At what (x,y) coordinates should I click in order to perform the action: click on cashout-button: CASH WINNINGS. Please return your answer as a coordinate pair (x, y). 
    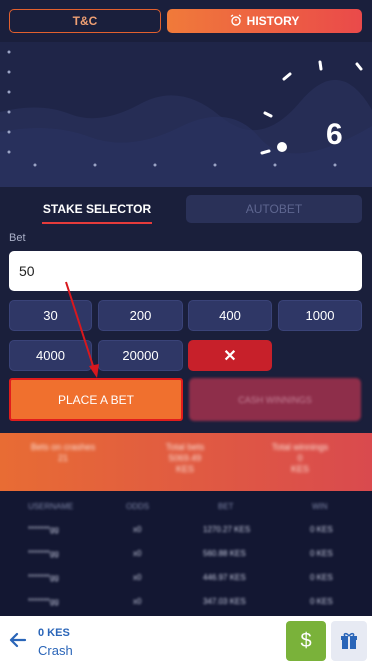
    Looking at the image, I should click on (275, 399).